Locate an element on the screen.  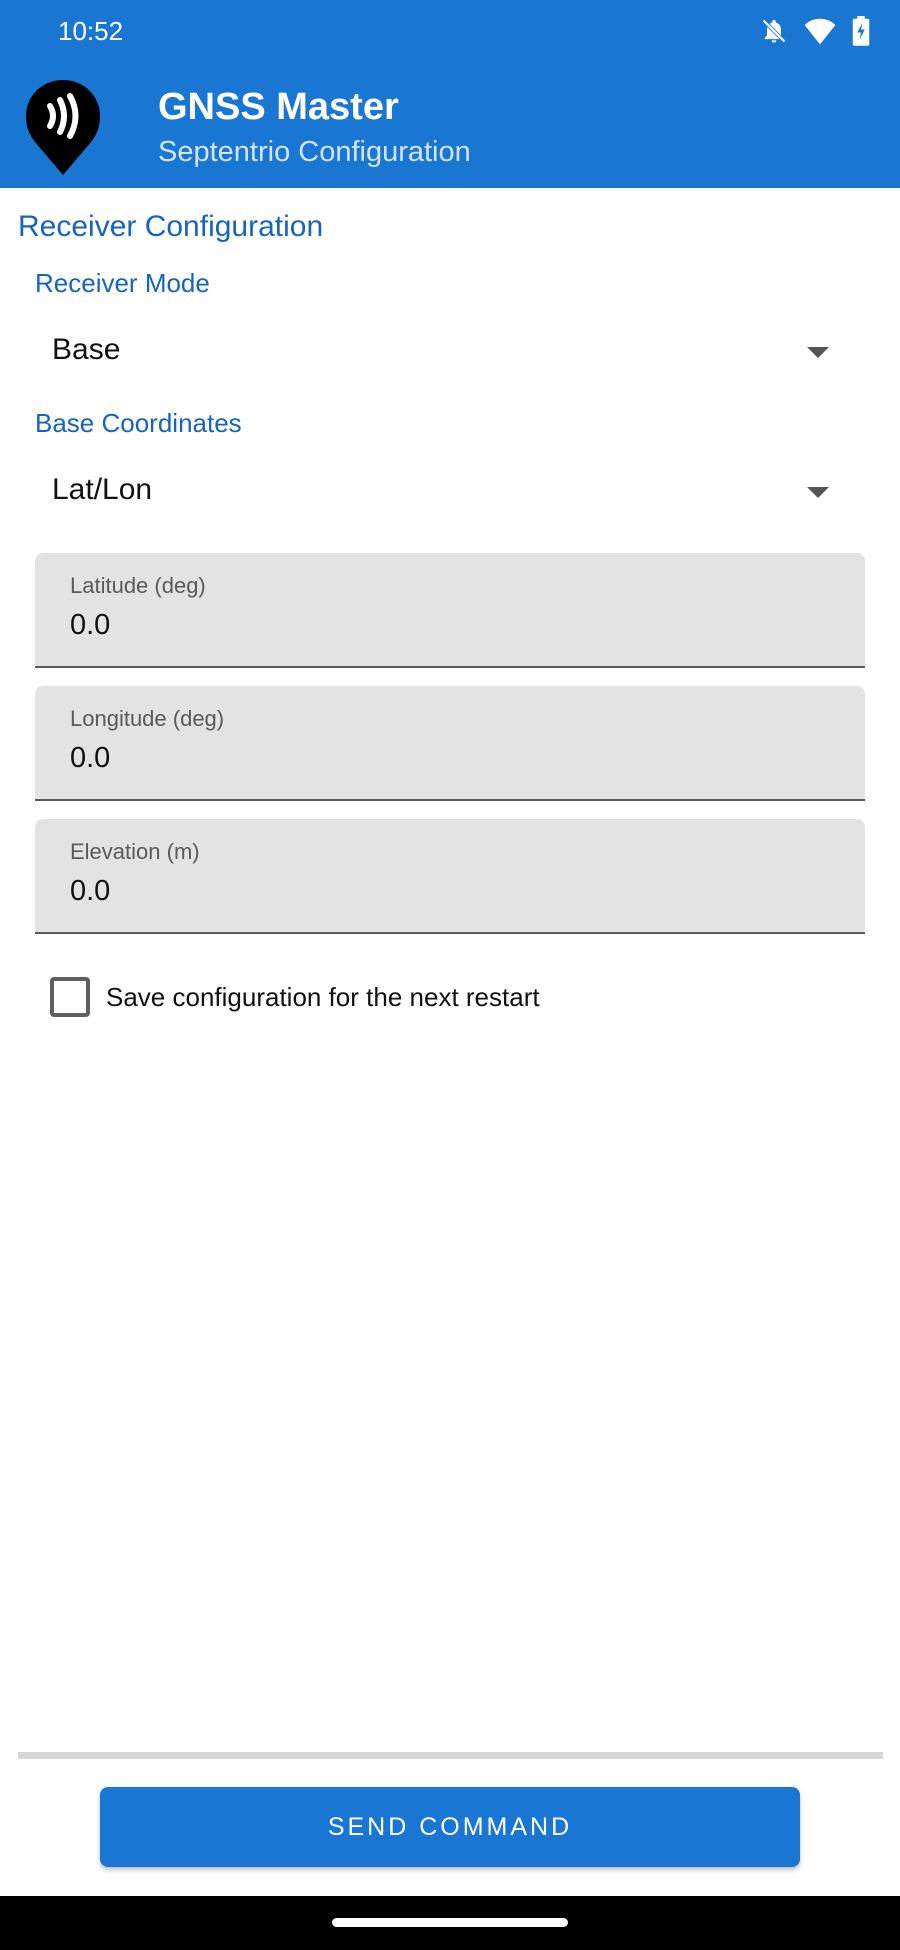
home-handle is located at coordinates (450, 1922).